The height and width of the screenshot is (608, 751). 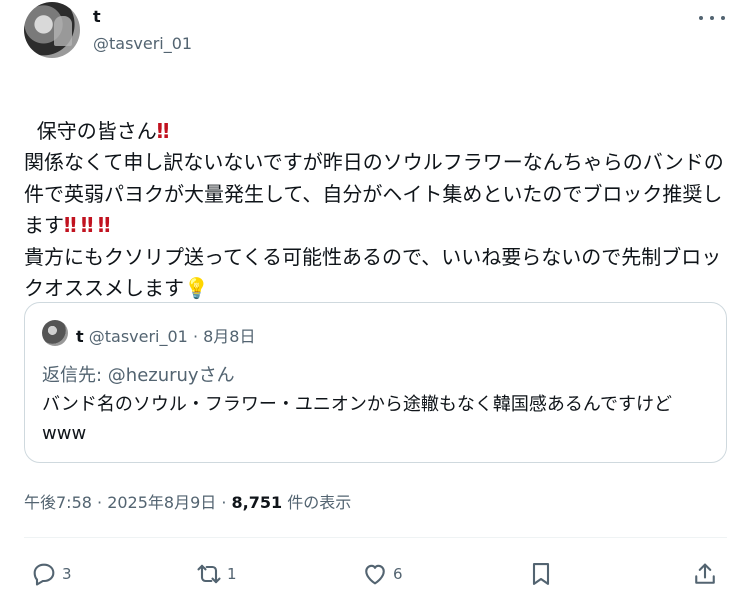 What do you see at coordinates (712, 18) in the screenshot?
I see `more-icon` at bounding box center [712, 18].